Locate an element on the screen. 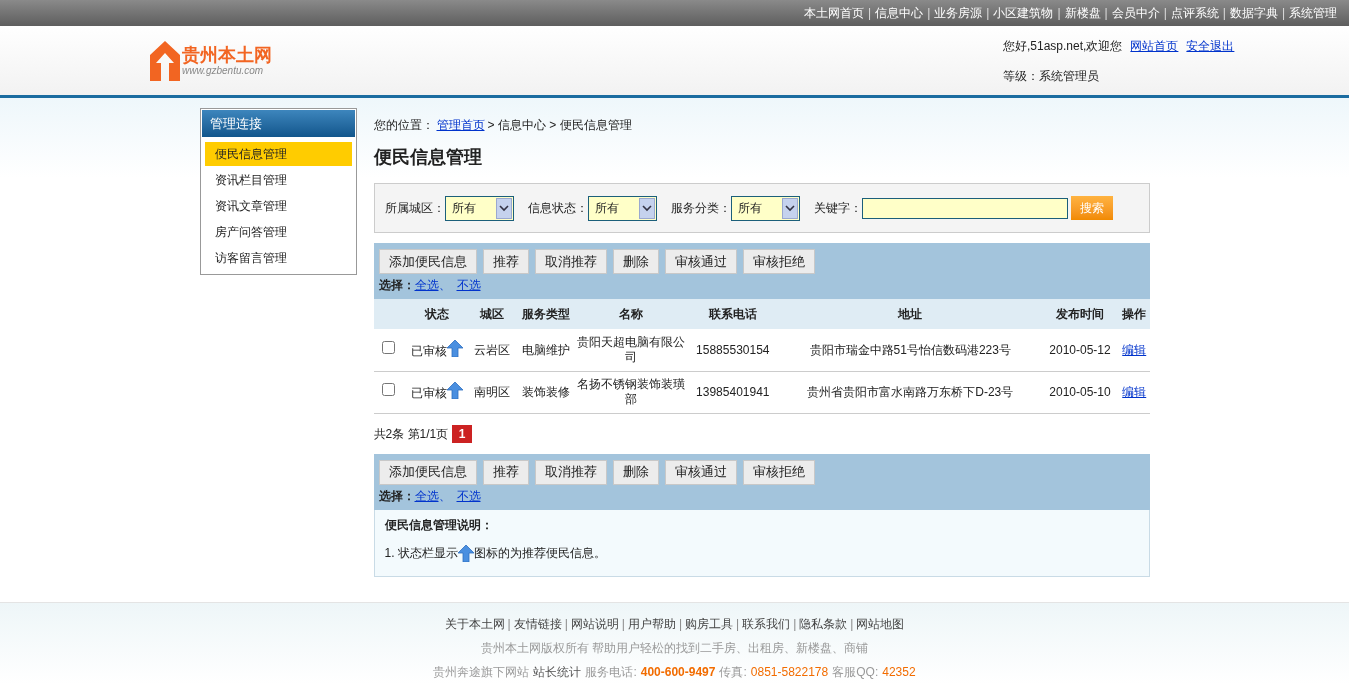 This screenshot has width=1349, height=684. sidebar-item: 访客留言管理 is located at coordinates (278, 258).